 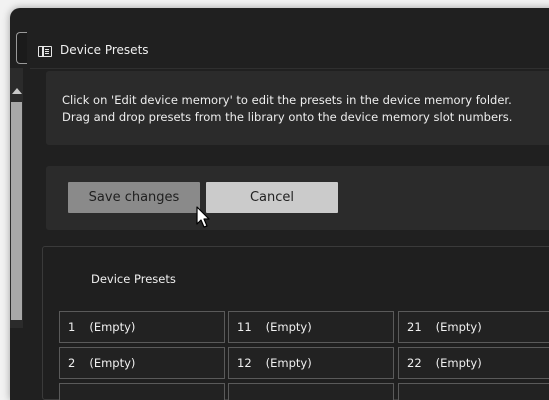 I want to click on window-titlebar: Device Presets, so click(x=289, y=51).